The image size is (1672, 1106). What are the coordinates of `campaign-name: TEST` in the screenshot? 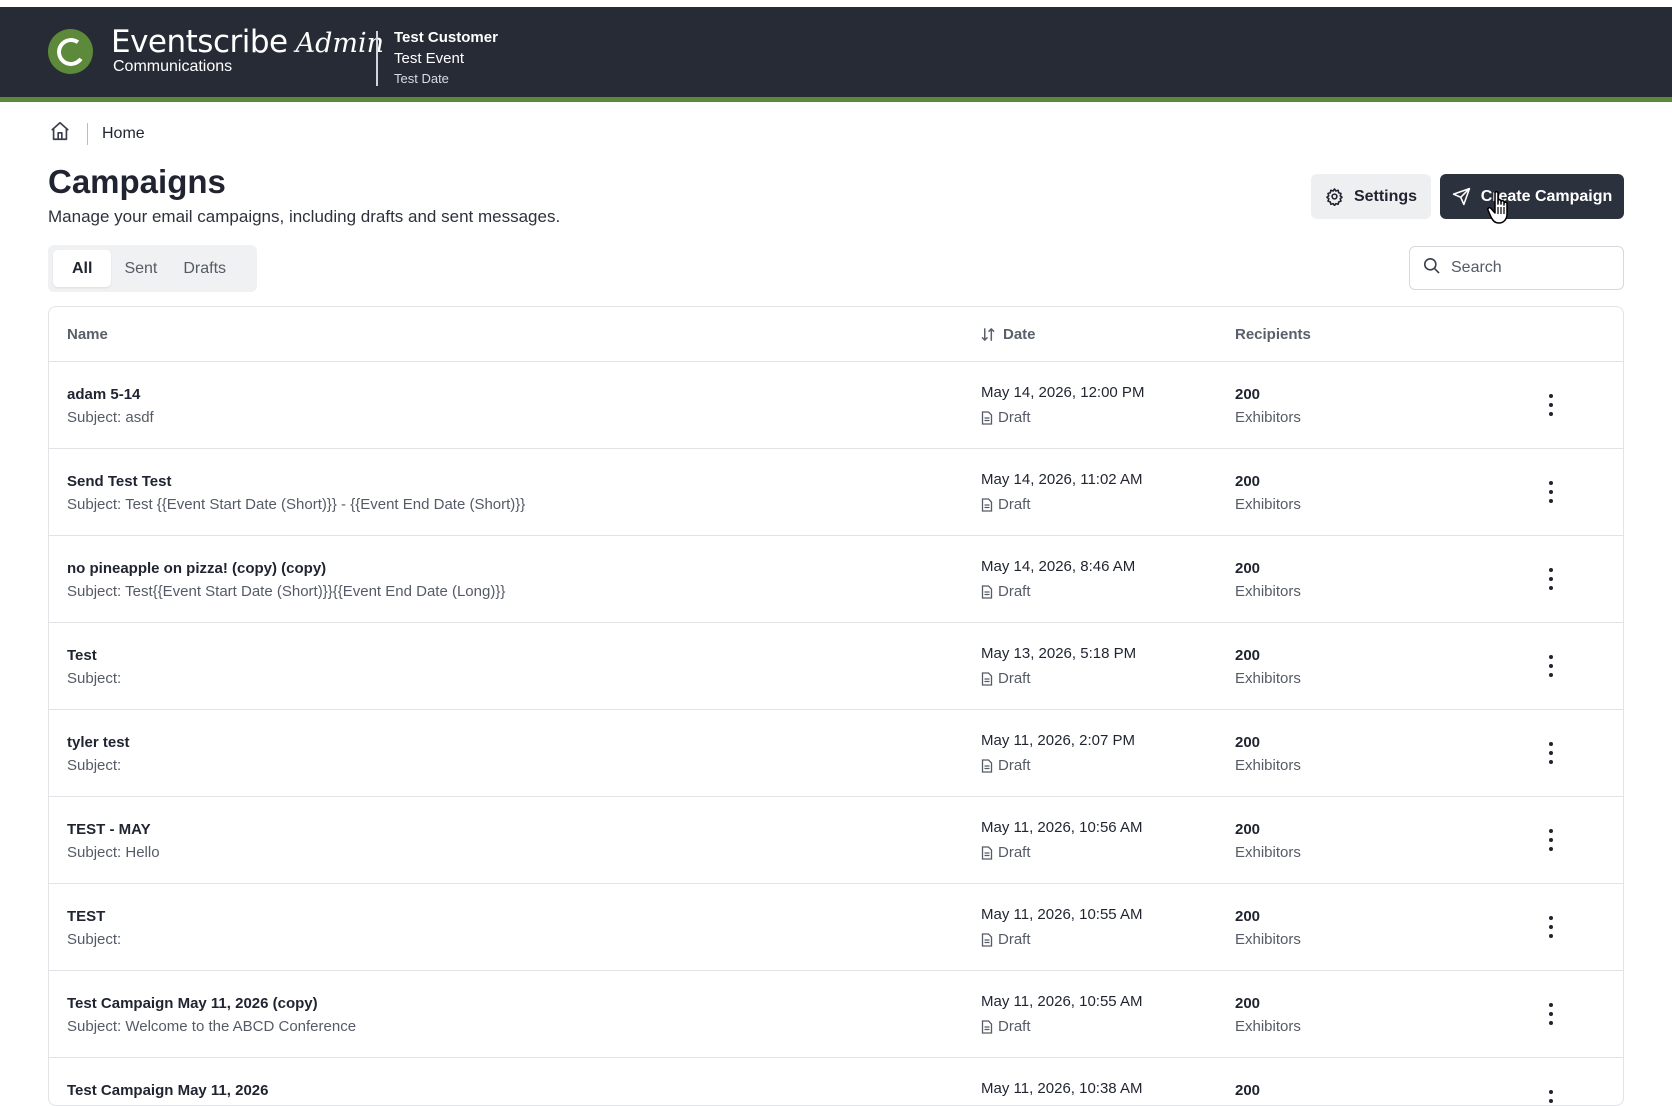 It's located at (94, 916).